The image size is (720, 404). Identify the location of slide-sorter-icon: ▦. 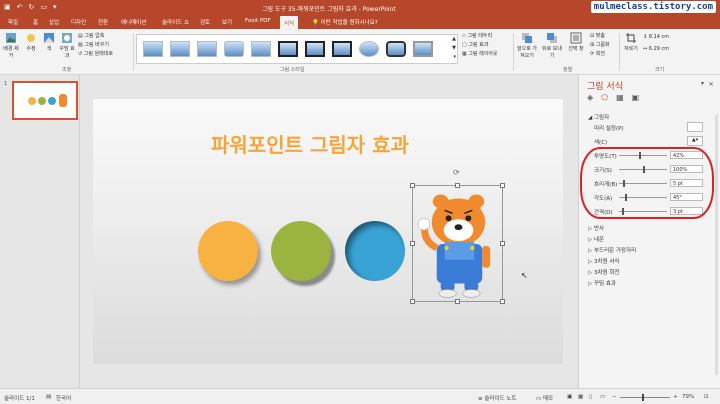
(580, 397).